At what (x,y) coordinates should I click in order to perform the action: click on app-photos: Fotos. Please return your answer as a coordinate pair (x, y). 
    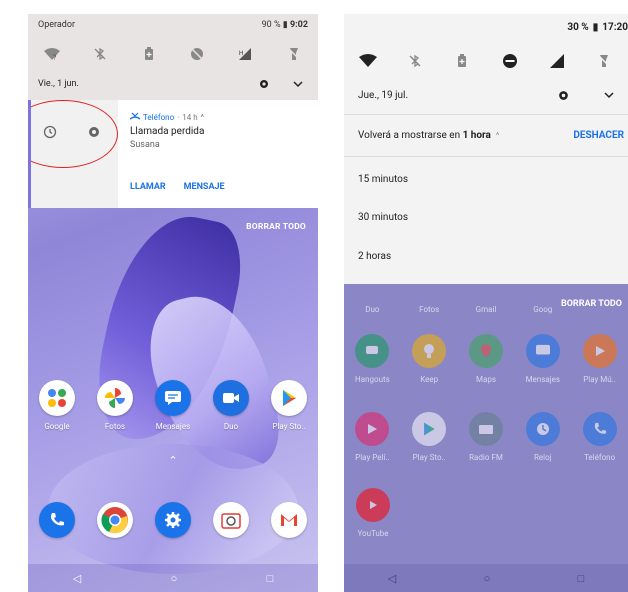
    Looking at the image, I should click on (115, 405).